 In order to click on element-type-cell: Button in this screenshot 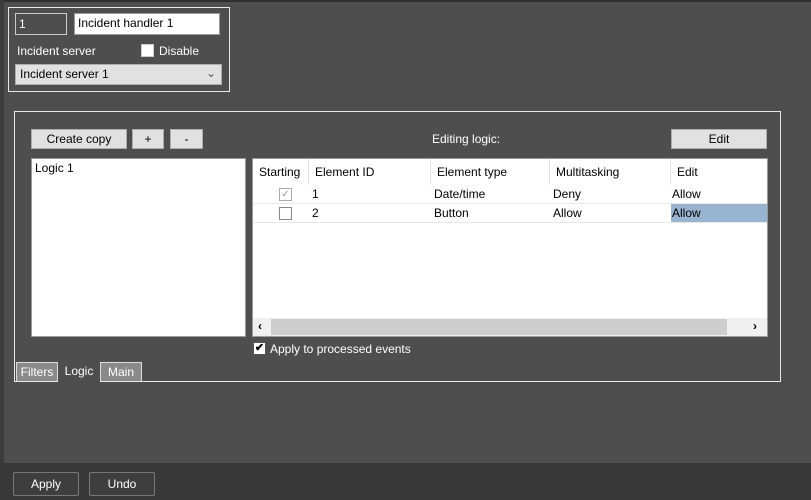, I will do `click(490, 213)`.